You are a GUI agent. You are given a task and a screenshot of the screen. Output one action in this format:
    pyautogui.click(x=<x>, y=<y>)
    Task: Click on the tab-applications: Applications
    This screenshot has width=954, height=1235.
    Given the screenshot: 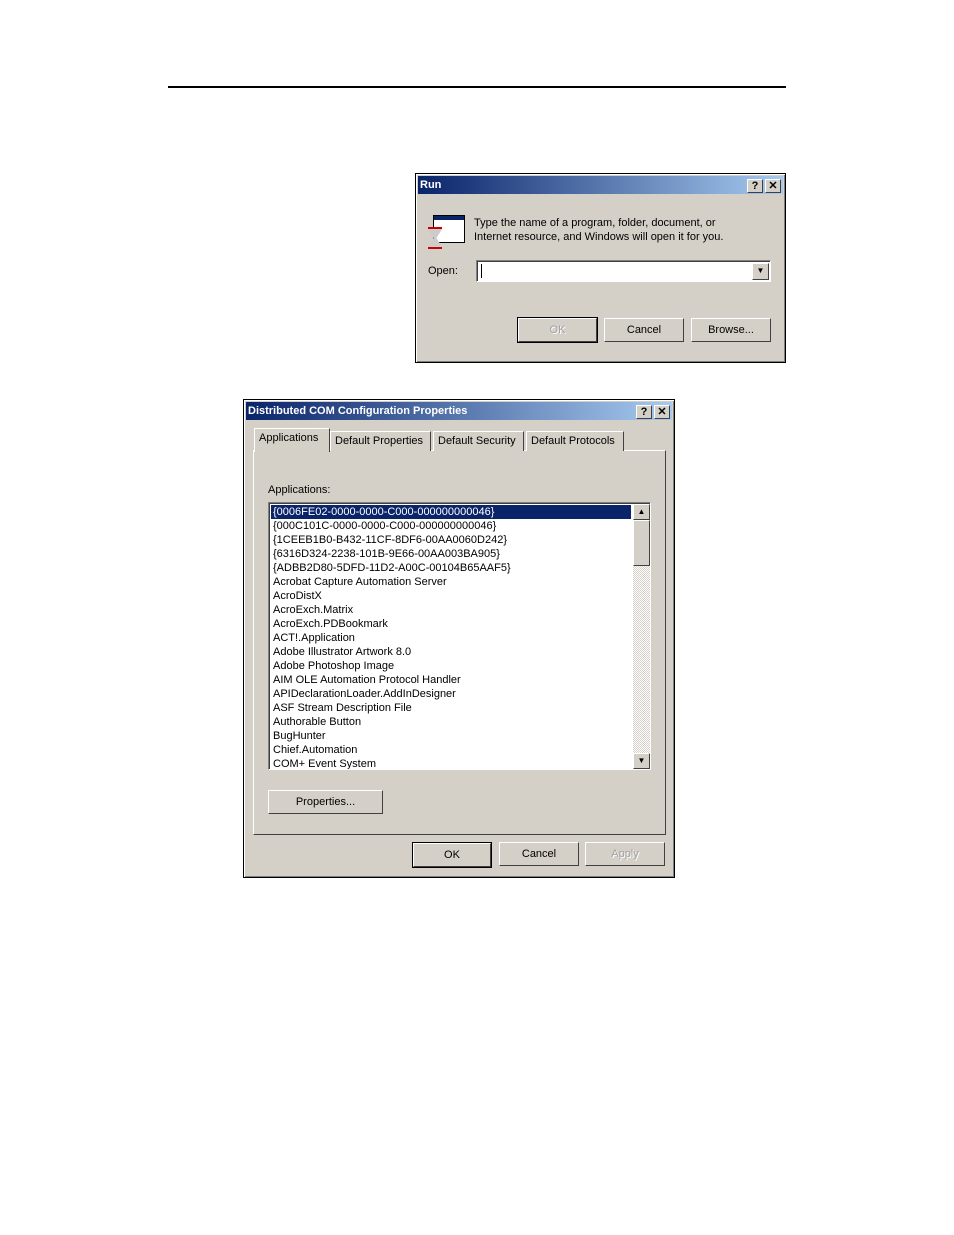 What is the action you would take?
    pyautogui.click(x=292, y=440)
    